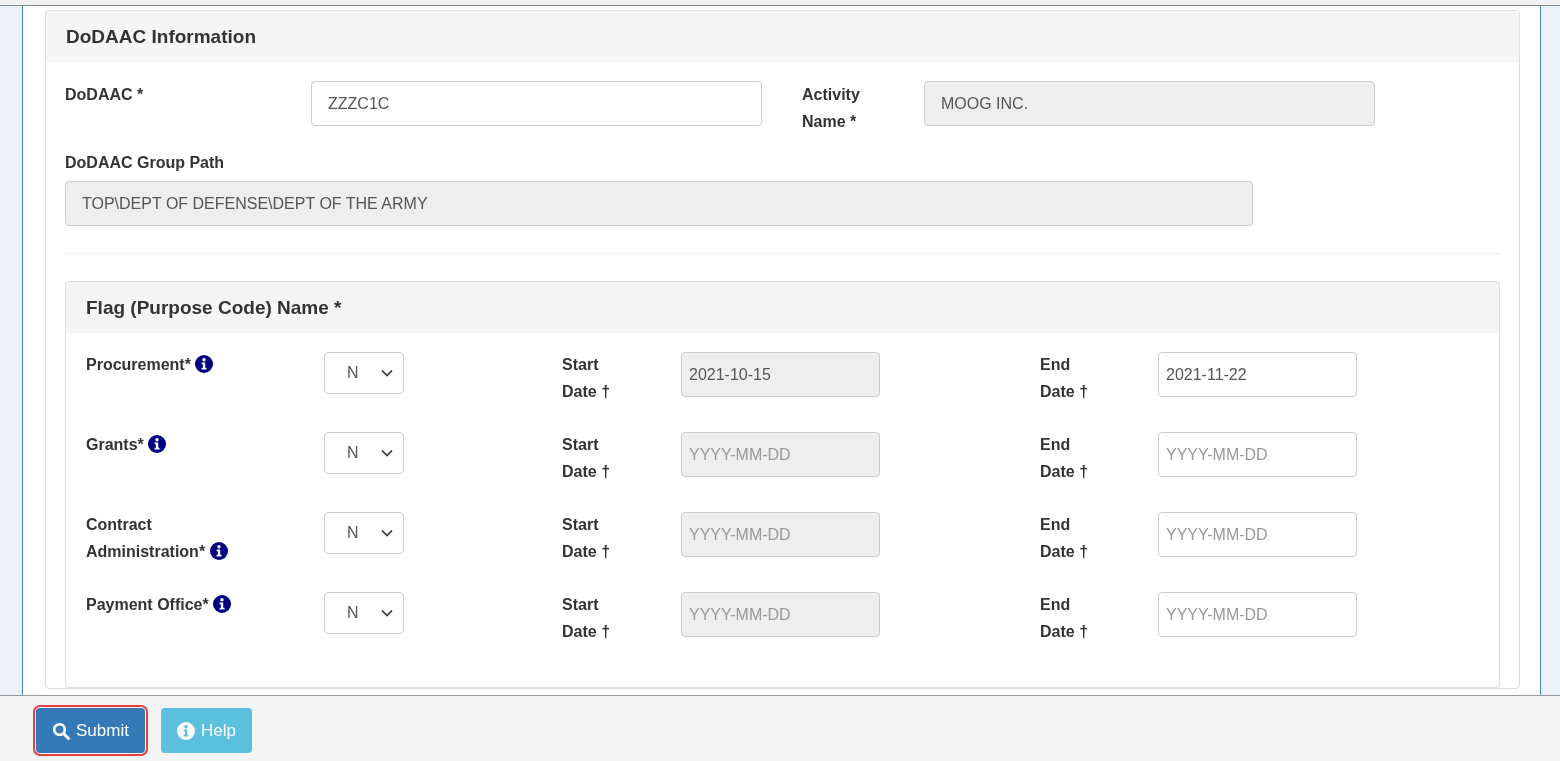 Image resolution: width=1560 pixels, height=761 pixels. I want to click on field-label: Contract Administration*, so click(146, 538).